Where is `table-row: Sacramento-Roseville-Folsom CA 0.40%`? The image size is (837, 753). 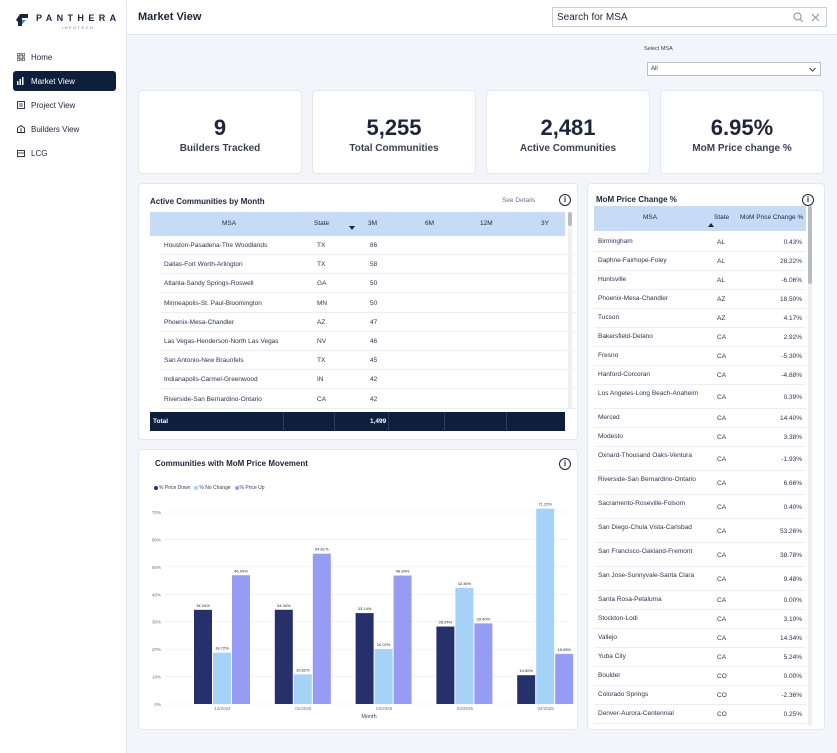 table-row: Sacramento-Roseville-Folsom CA 0.40% is located at coordinates (700, 507).